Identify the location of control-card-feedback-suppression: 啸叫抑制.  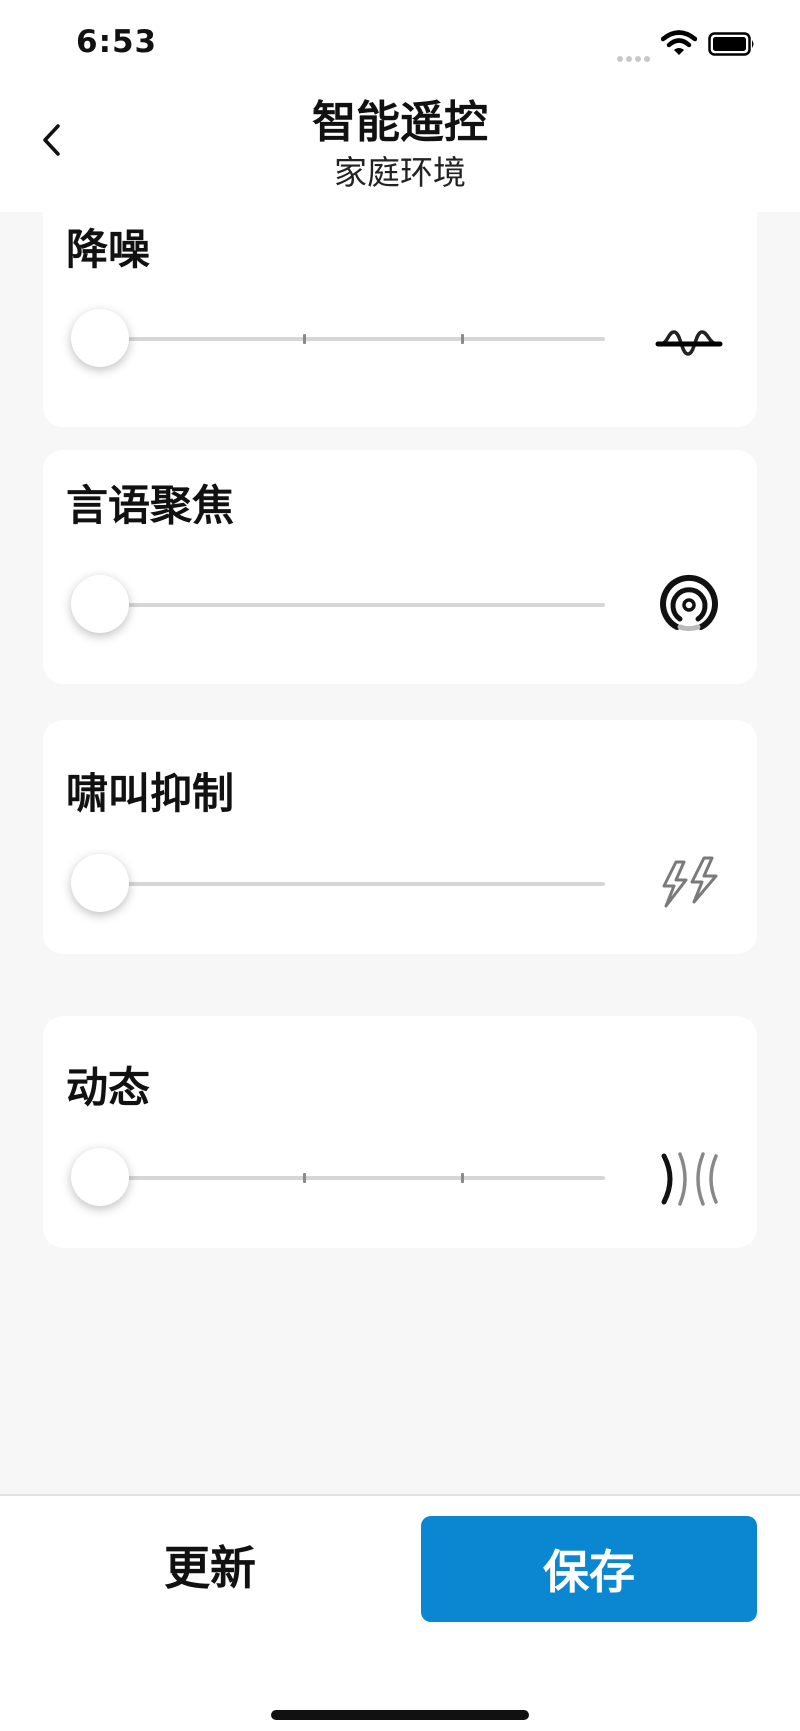
(400, 837).